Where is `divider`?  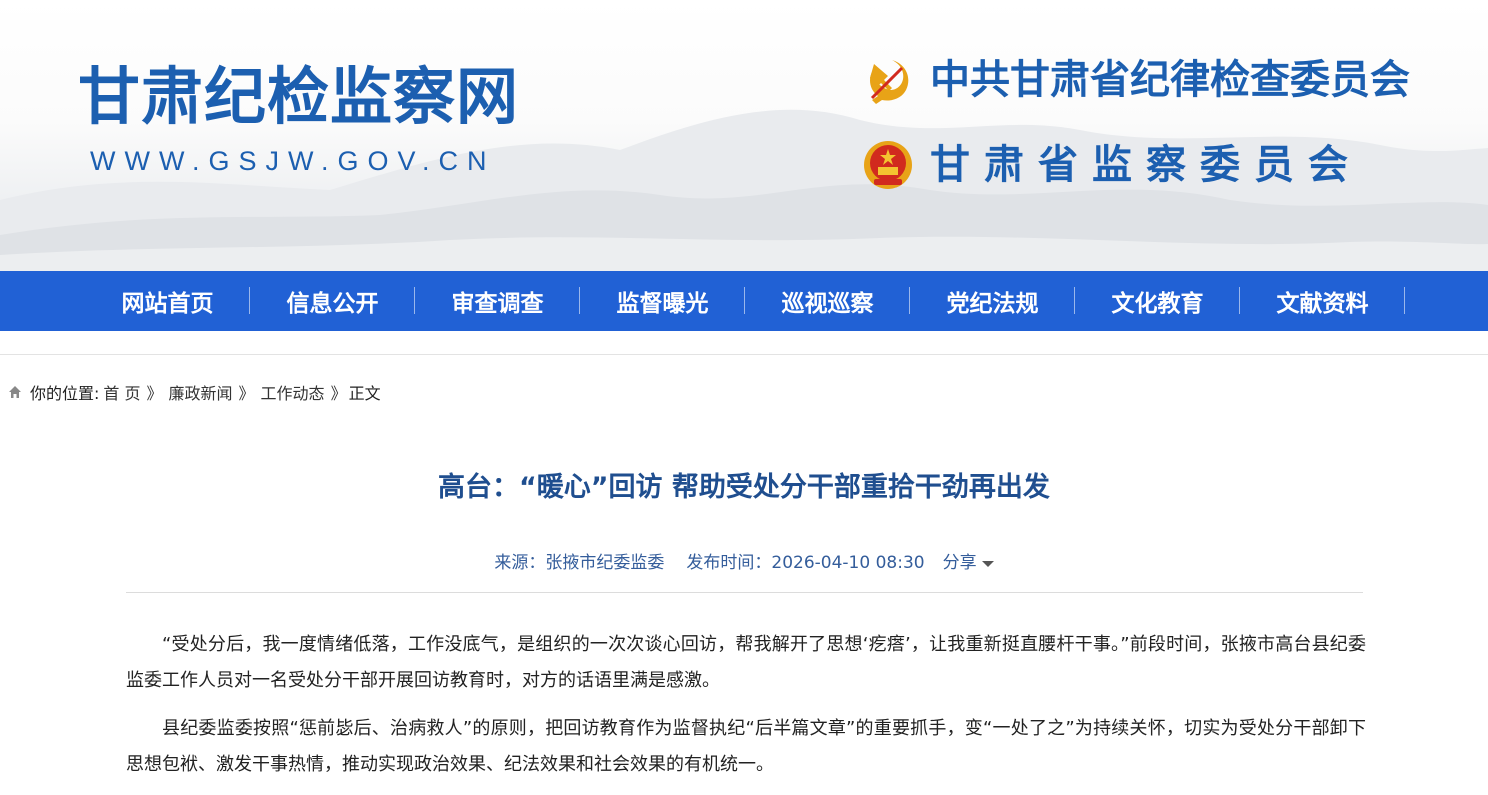 divider is located at coordinates (744, 354).